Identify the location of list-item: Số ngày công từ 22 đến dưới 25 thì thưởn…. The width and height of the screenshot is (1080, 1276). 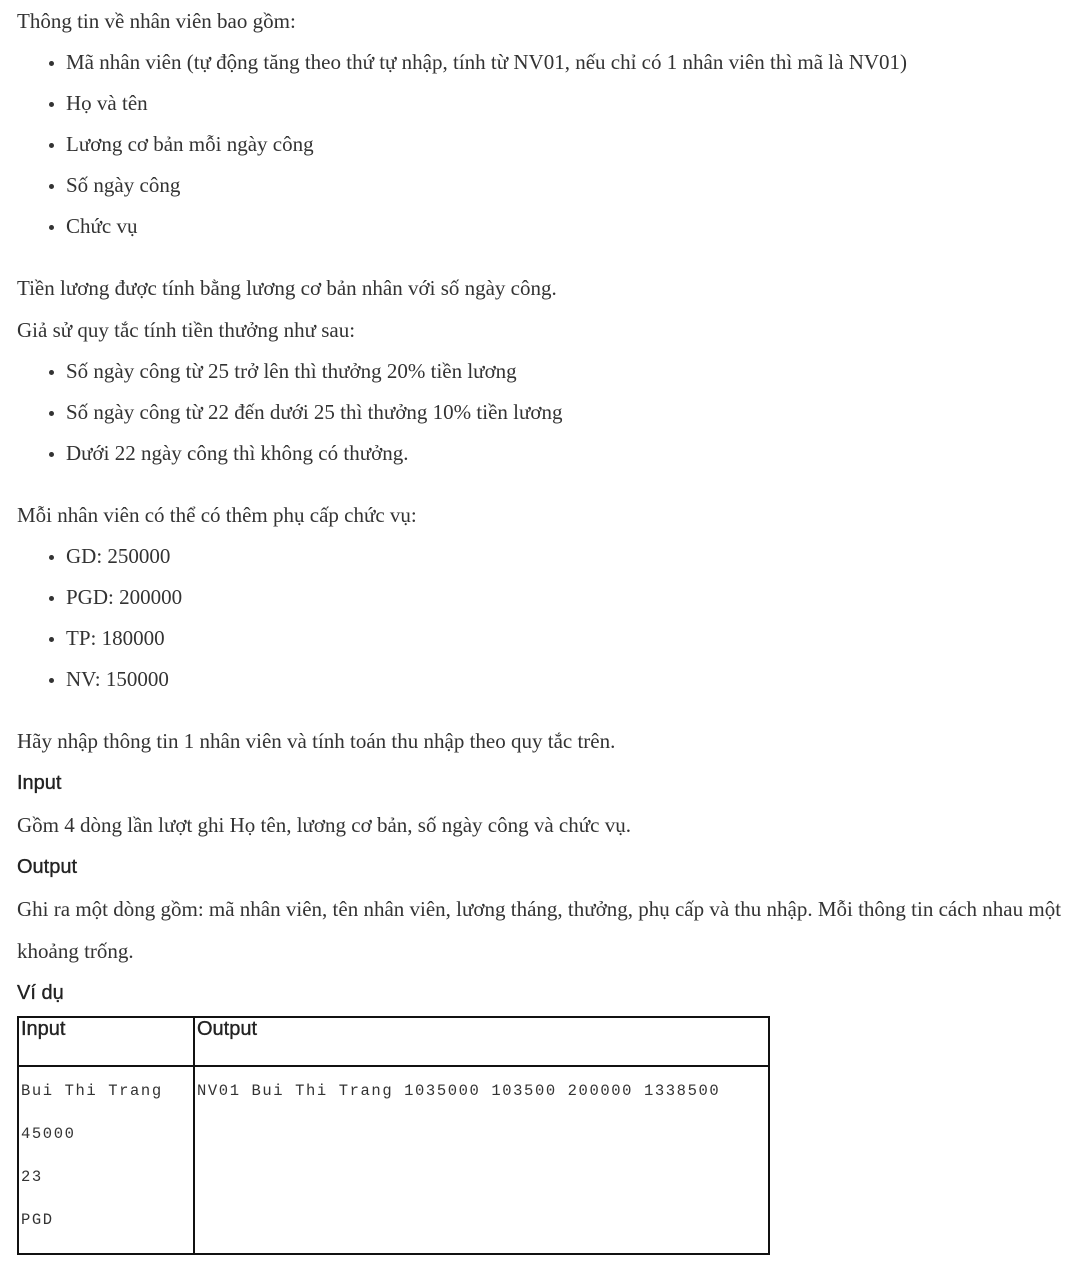
(566, 412).